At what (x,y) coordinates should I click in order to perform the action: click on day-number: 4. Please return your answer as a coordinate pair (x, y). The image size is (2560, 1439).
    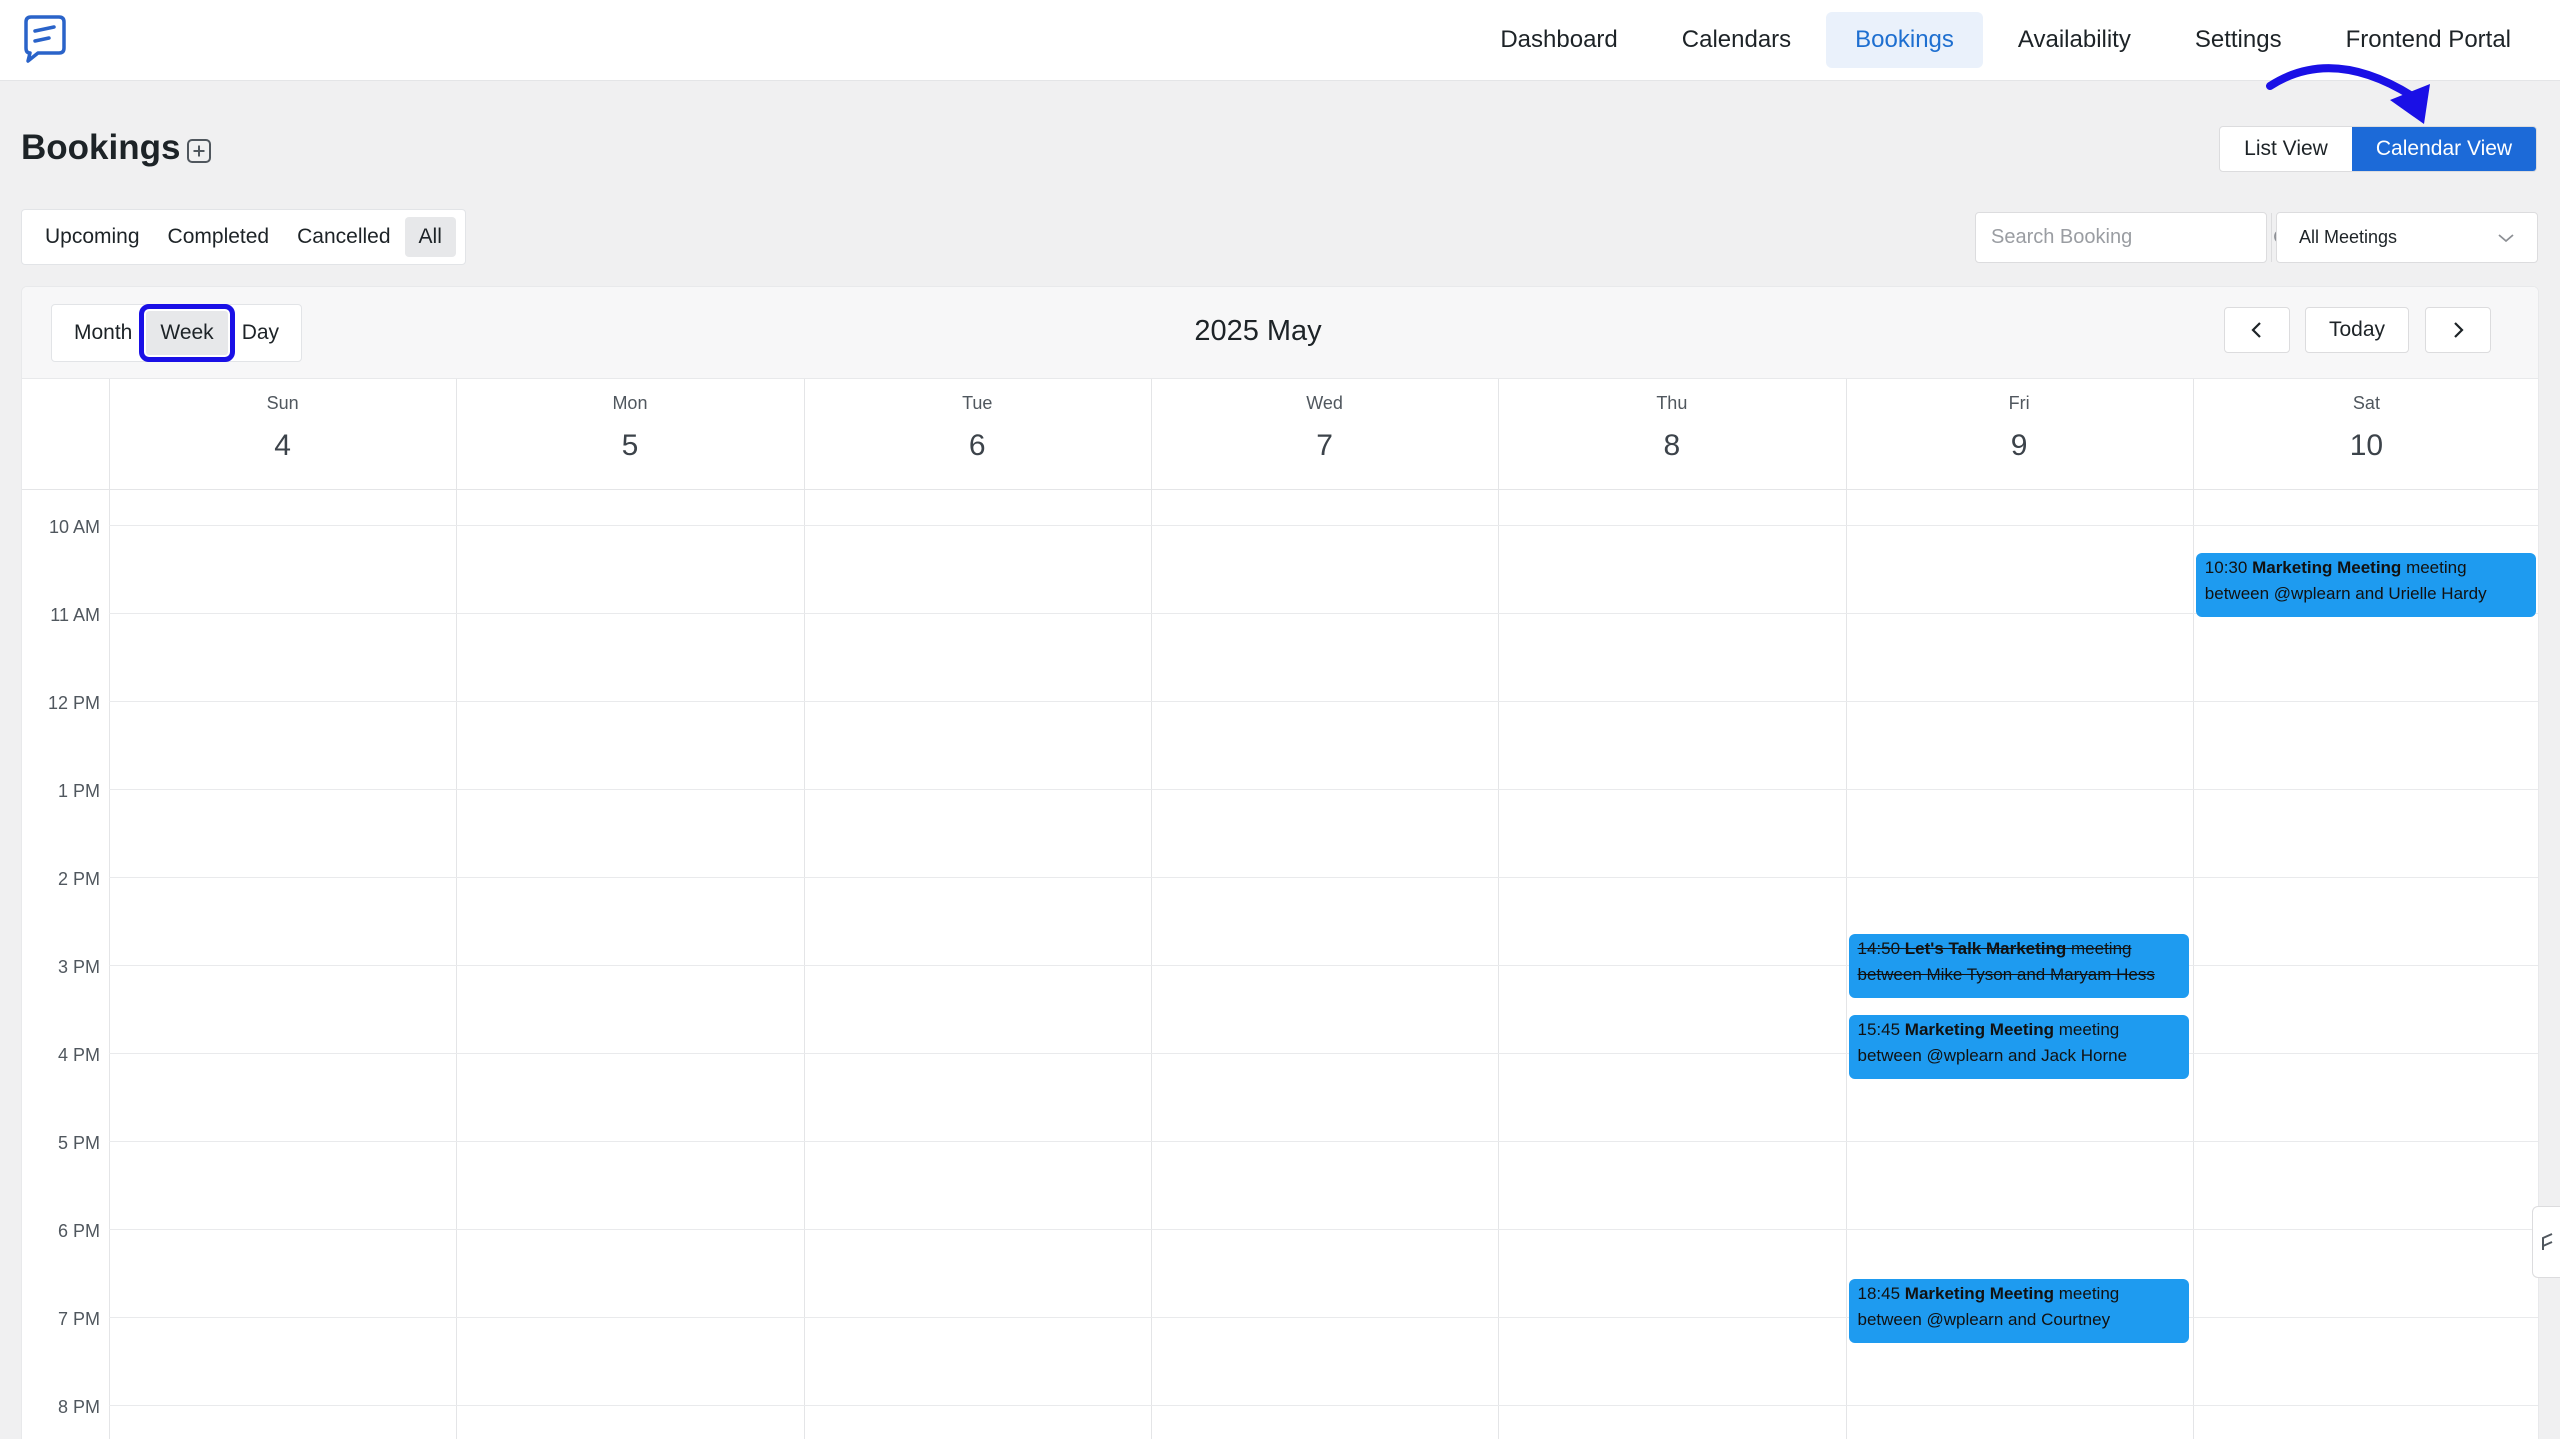
    Looking at the image, I should click on (282, 446).